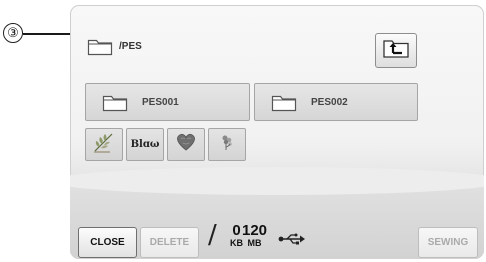 Image resolution: width=486 pixels, height=262 pixels. I want to click on path-label: /PES, so click(130, 46).